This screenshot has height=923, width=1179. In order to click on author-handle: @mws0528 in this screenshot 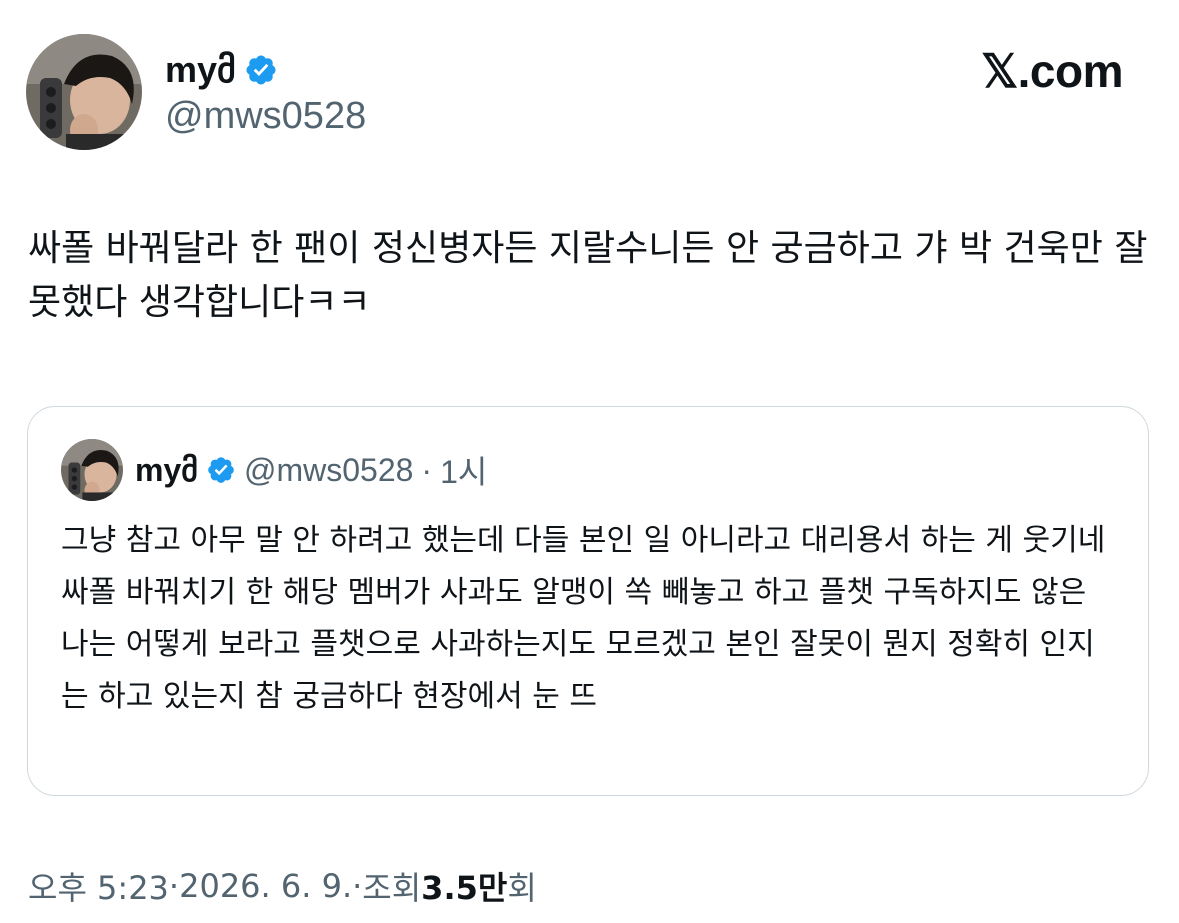, I will do `click(265, 116)`.